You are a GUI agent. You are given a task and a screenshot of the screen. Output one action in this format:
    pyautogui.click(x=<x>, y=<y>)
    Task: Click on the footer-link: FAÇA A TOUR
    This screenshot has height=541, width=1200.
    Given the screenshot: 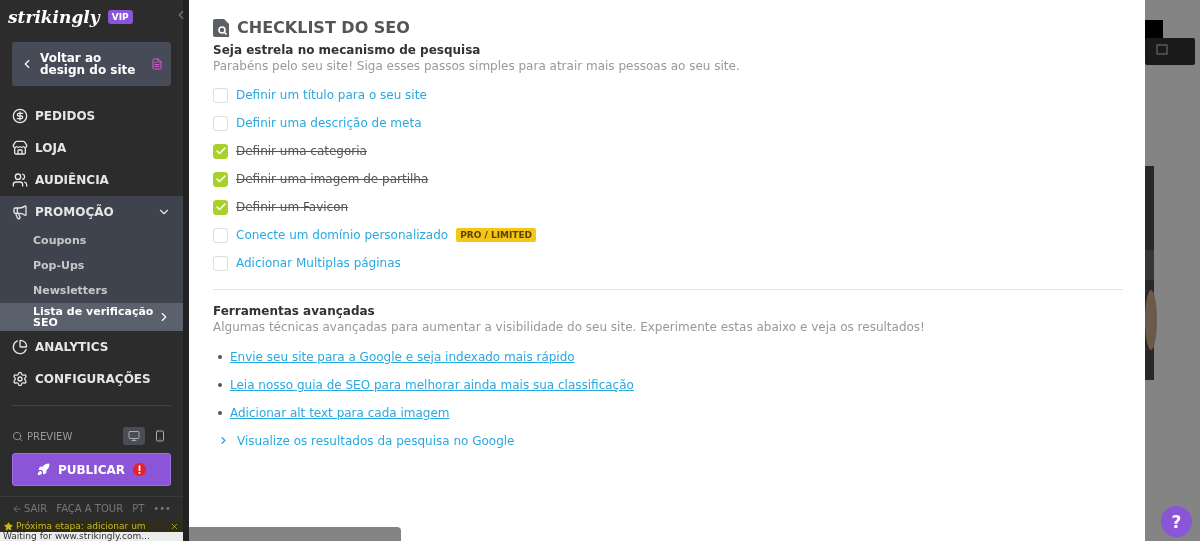 What is the action you would take?
    pyautogui.click(x=90, y=508)
    